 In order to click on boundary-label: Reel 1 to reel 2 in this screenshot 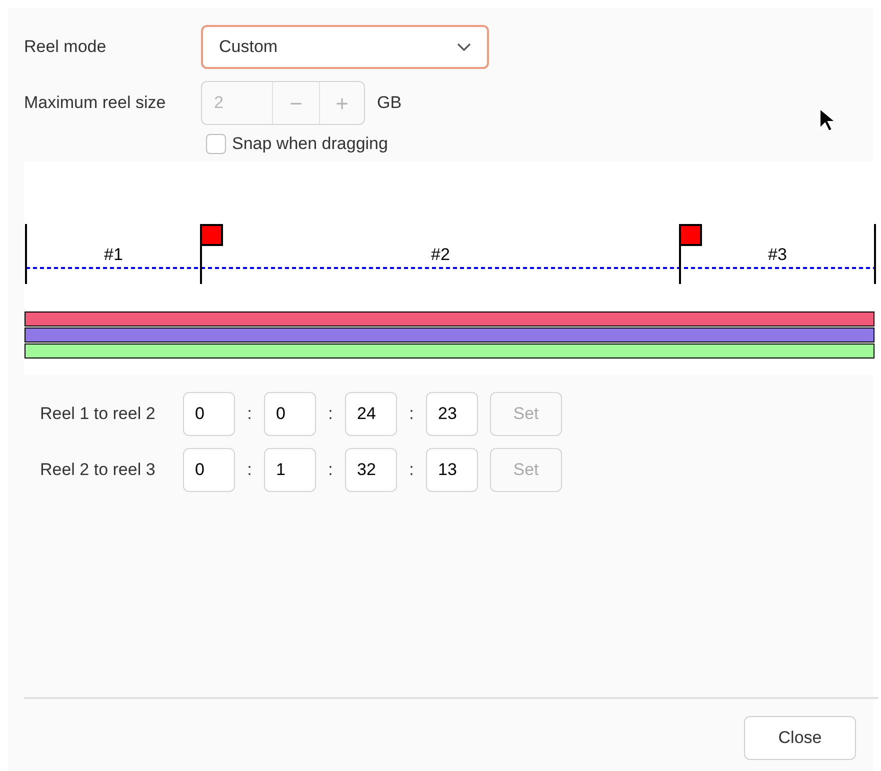, I will do `click(98, 414)`.